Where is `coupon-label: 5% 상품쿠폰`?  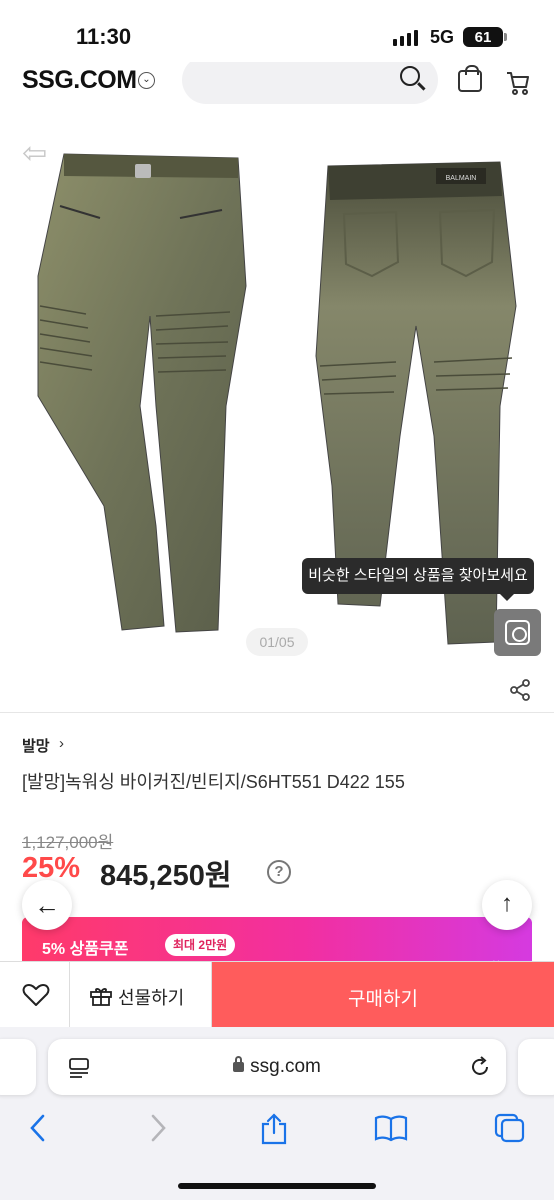 coupon-label: 5% 상품쿠폰 is located at coordinates (85, 949).